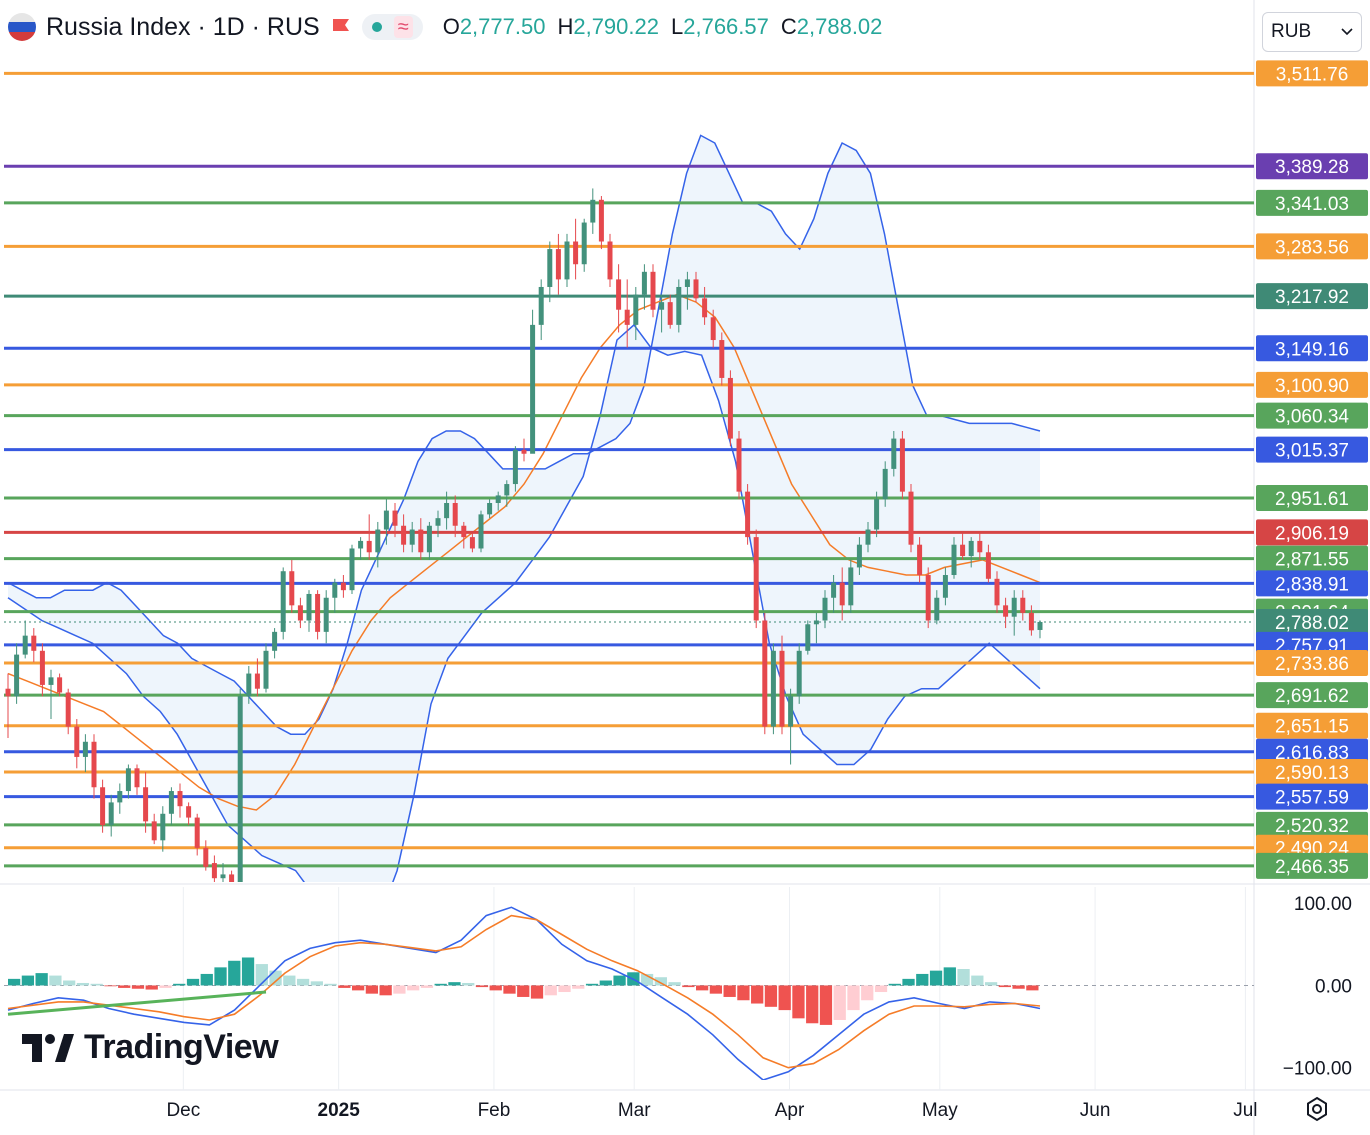 The image size is (1370, 1135). What do you see at coordinates (1312, 773) in the screenshot?
I see `price-label-text: 2,590.13` at bounding box center [1312, 773].